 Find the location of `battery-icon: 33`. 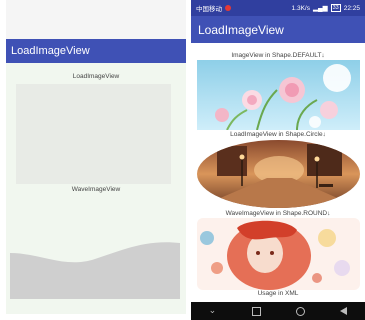

battery-icon: 33 is located at coordinates (335, 8).